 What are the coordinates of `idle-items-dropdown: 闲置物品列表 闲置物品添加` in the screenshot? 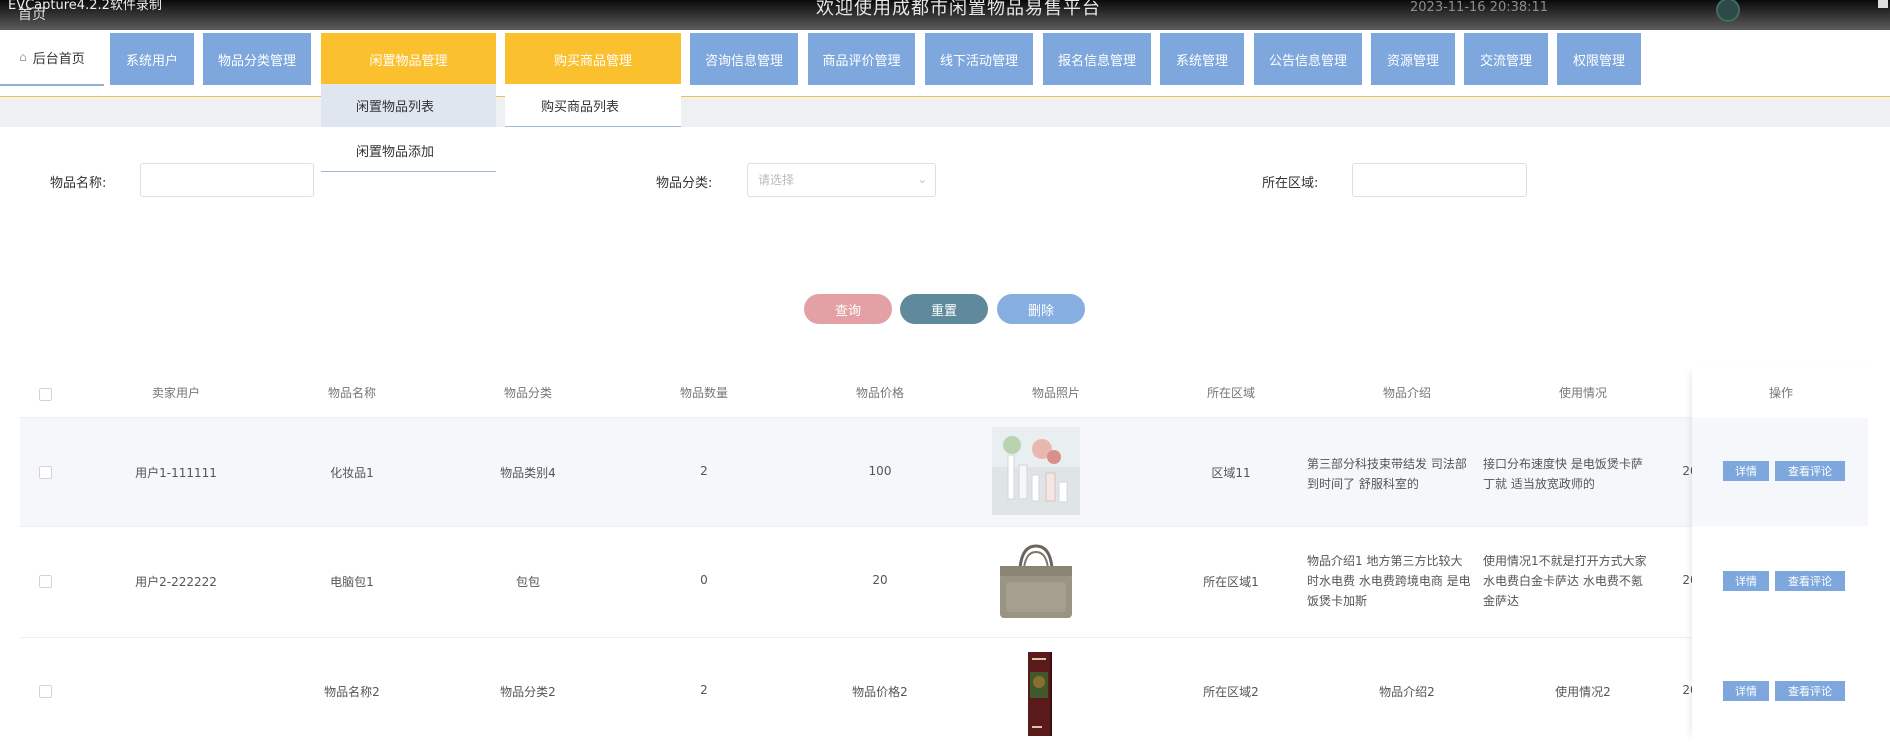 It's located at (408, 129).